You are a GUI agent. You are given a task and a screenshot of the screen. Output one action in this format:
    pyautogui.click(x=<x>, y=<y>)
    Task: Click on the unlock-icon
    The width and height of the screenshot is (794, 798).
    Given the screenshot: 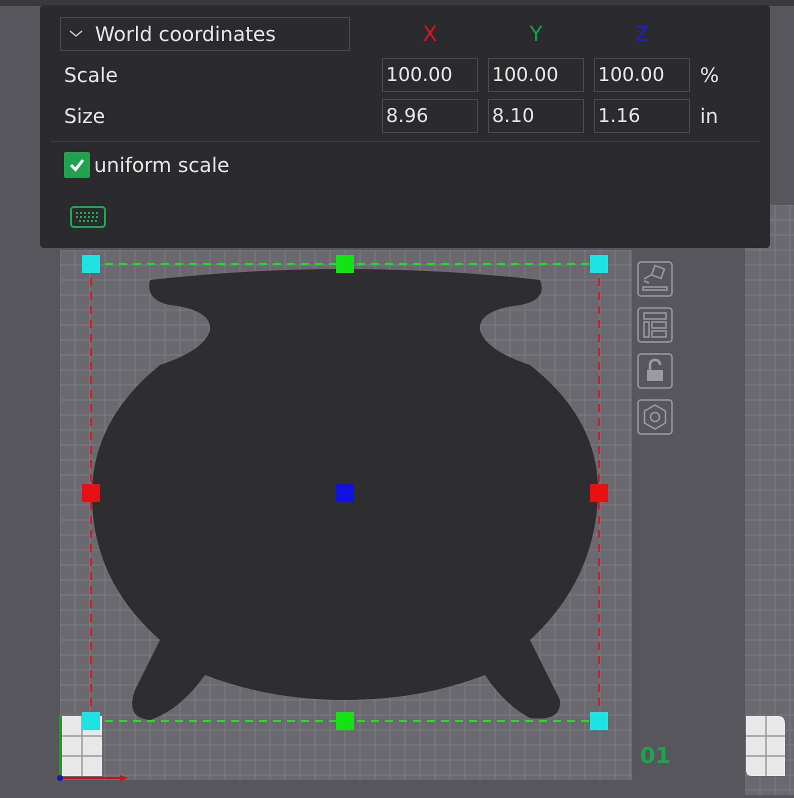 What is the action you would take?
    pyautogui.click(x=655, y=371)
    